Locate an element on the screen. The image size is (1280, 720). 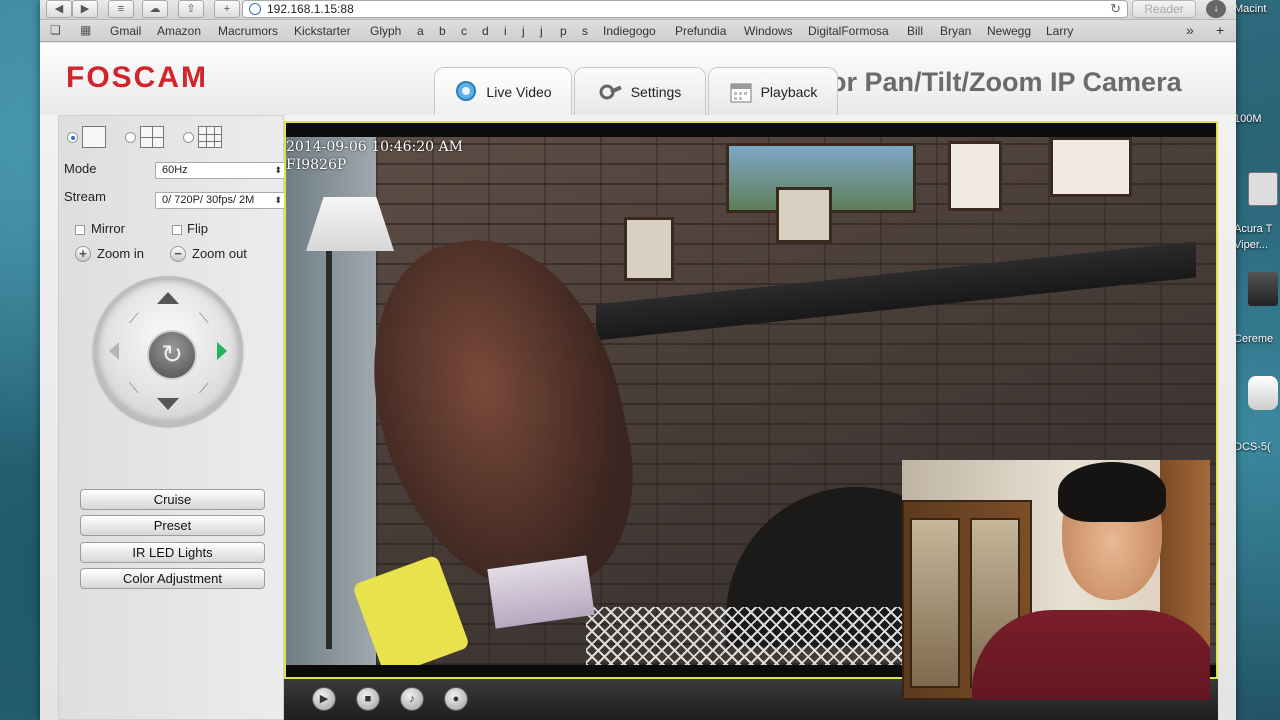
layout-3x3-option is located at coordinates (202, 137).